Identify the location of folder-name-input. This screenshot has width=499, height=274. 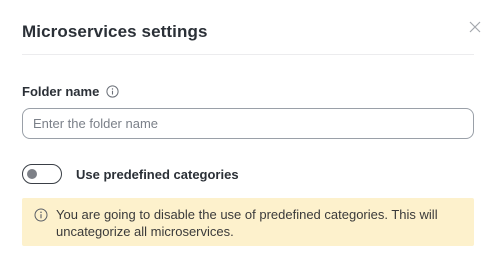
(248, 123).